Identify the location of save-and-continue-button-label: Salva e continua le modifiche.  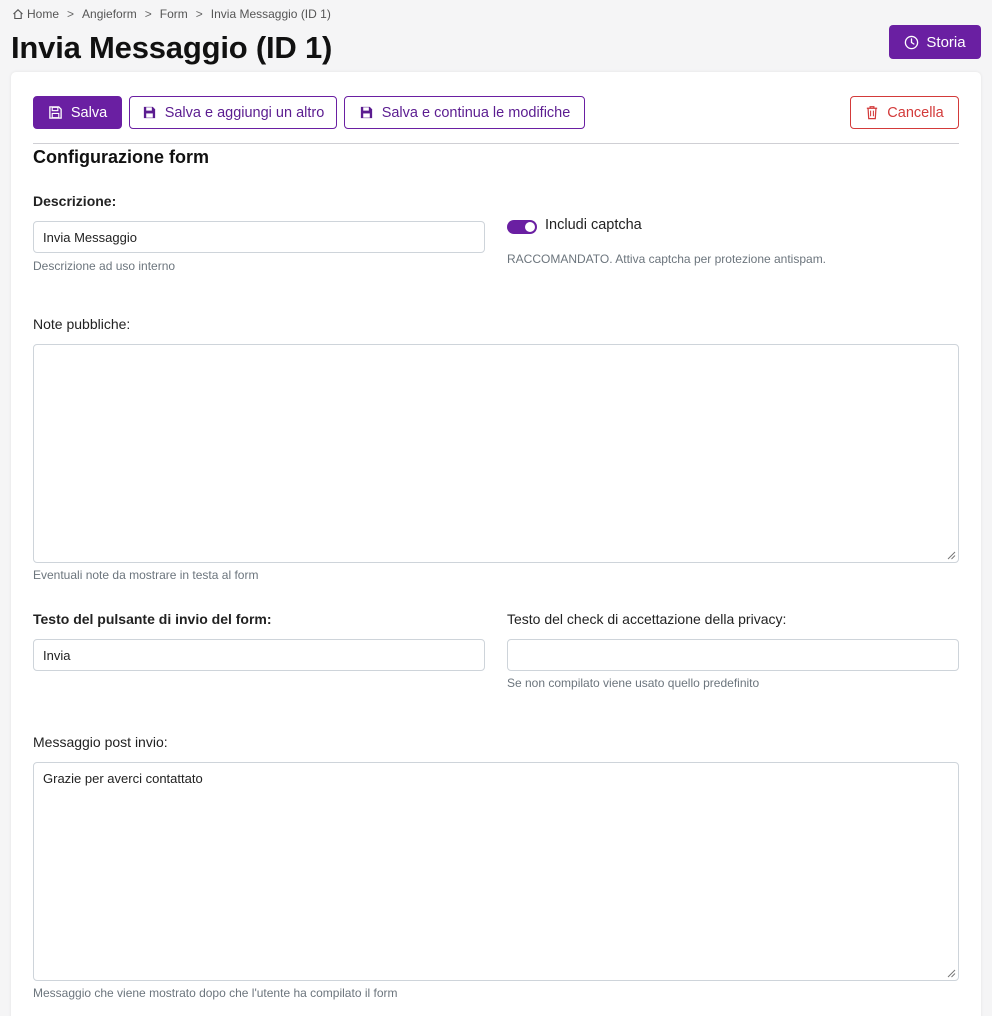
(476, 112).